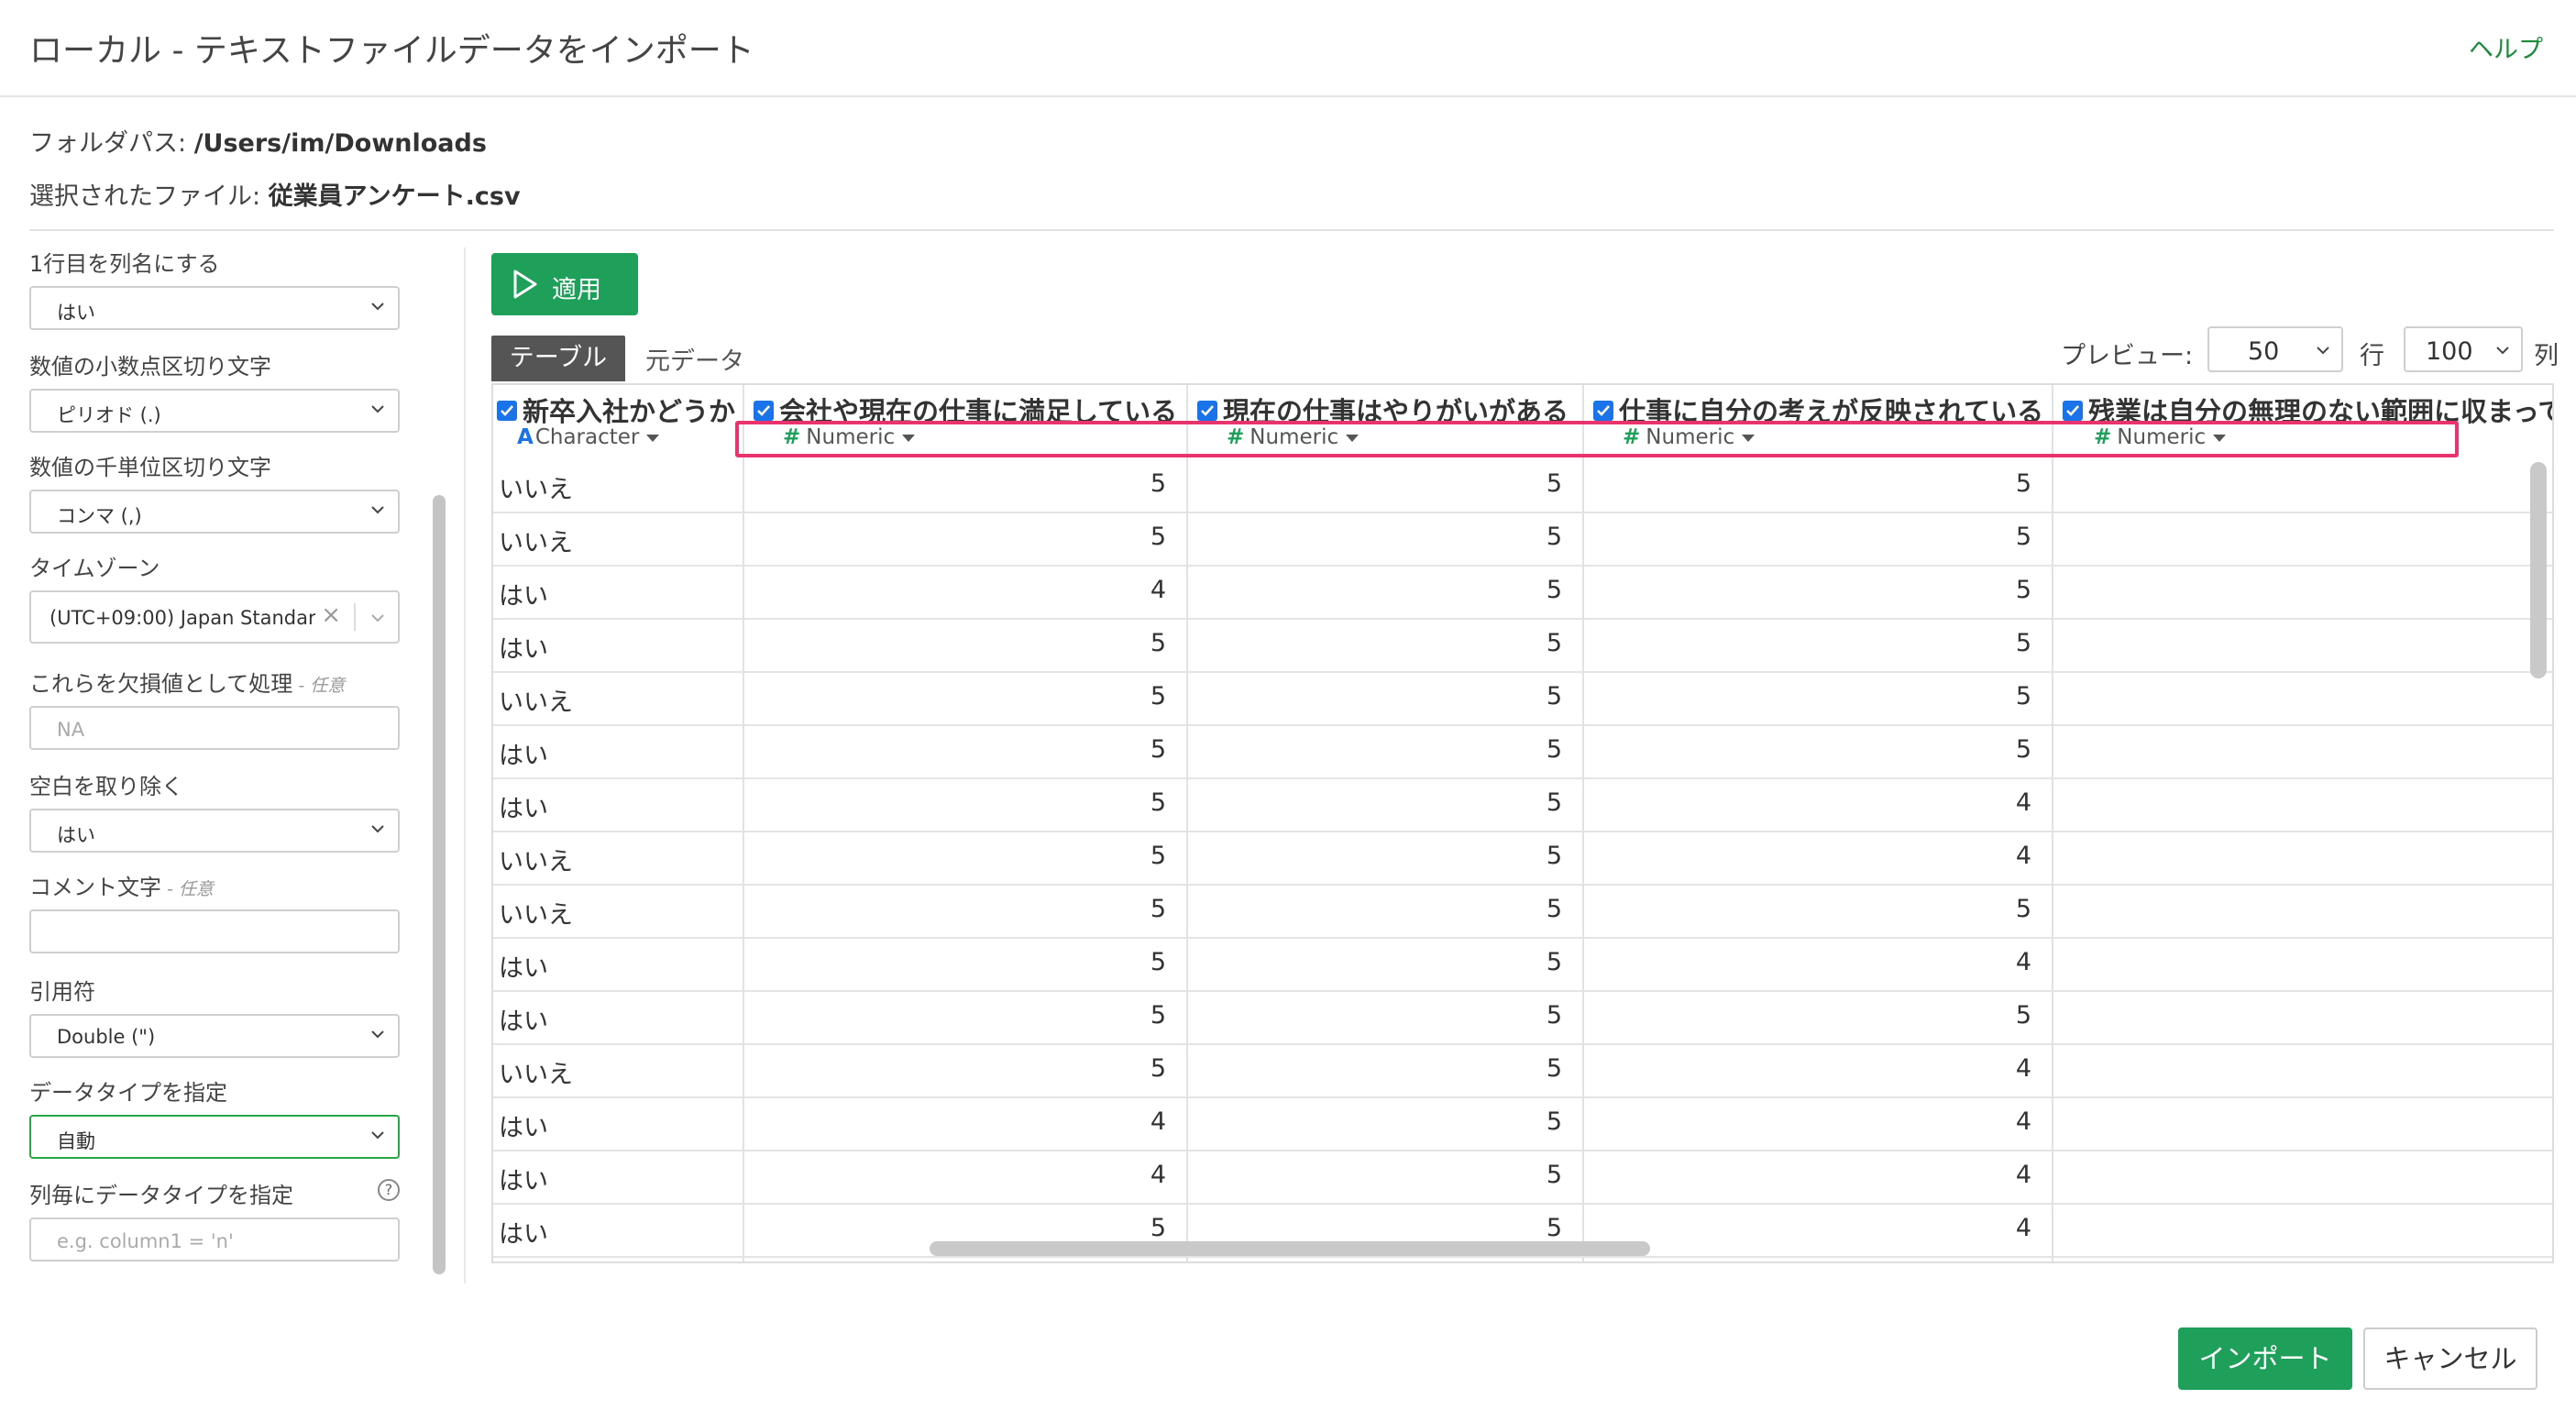  Describe the element at coordinates (71, 730) in the screenshot. I see `na-values-placeholder: NA` at that location.